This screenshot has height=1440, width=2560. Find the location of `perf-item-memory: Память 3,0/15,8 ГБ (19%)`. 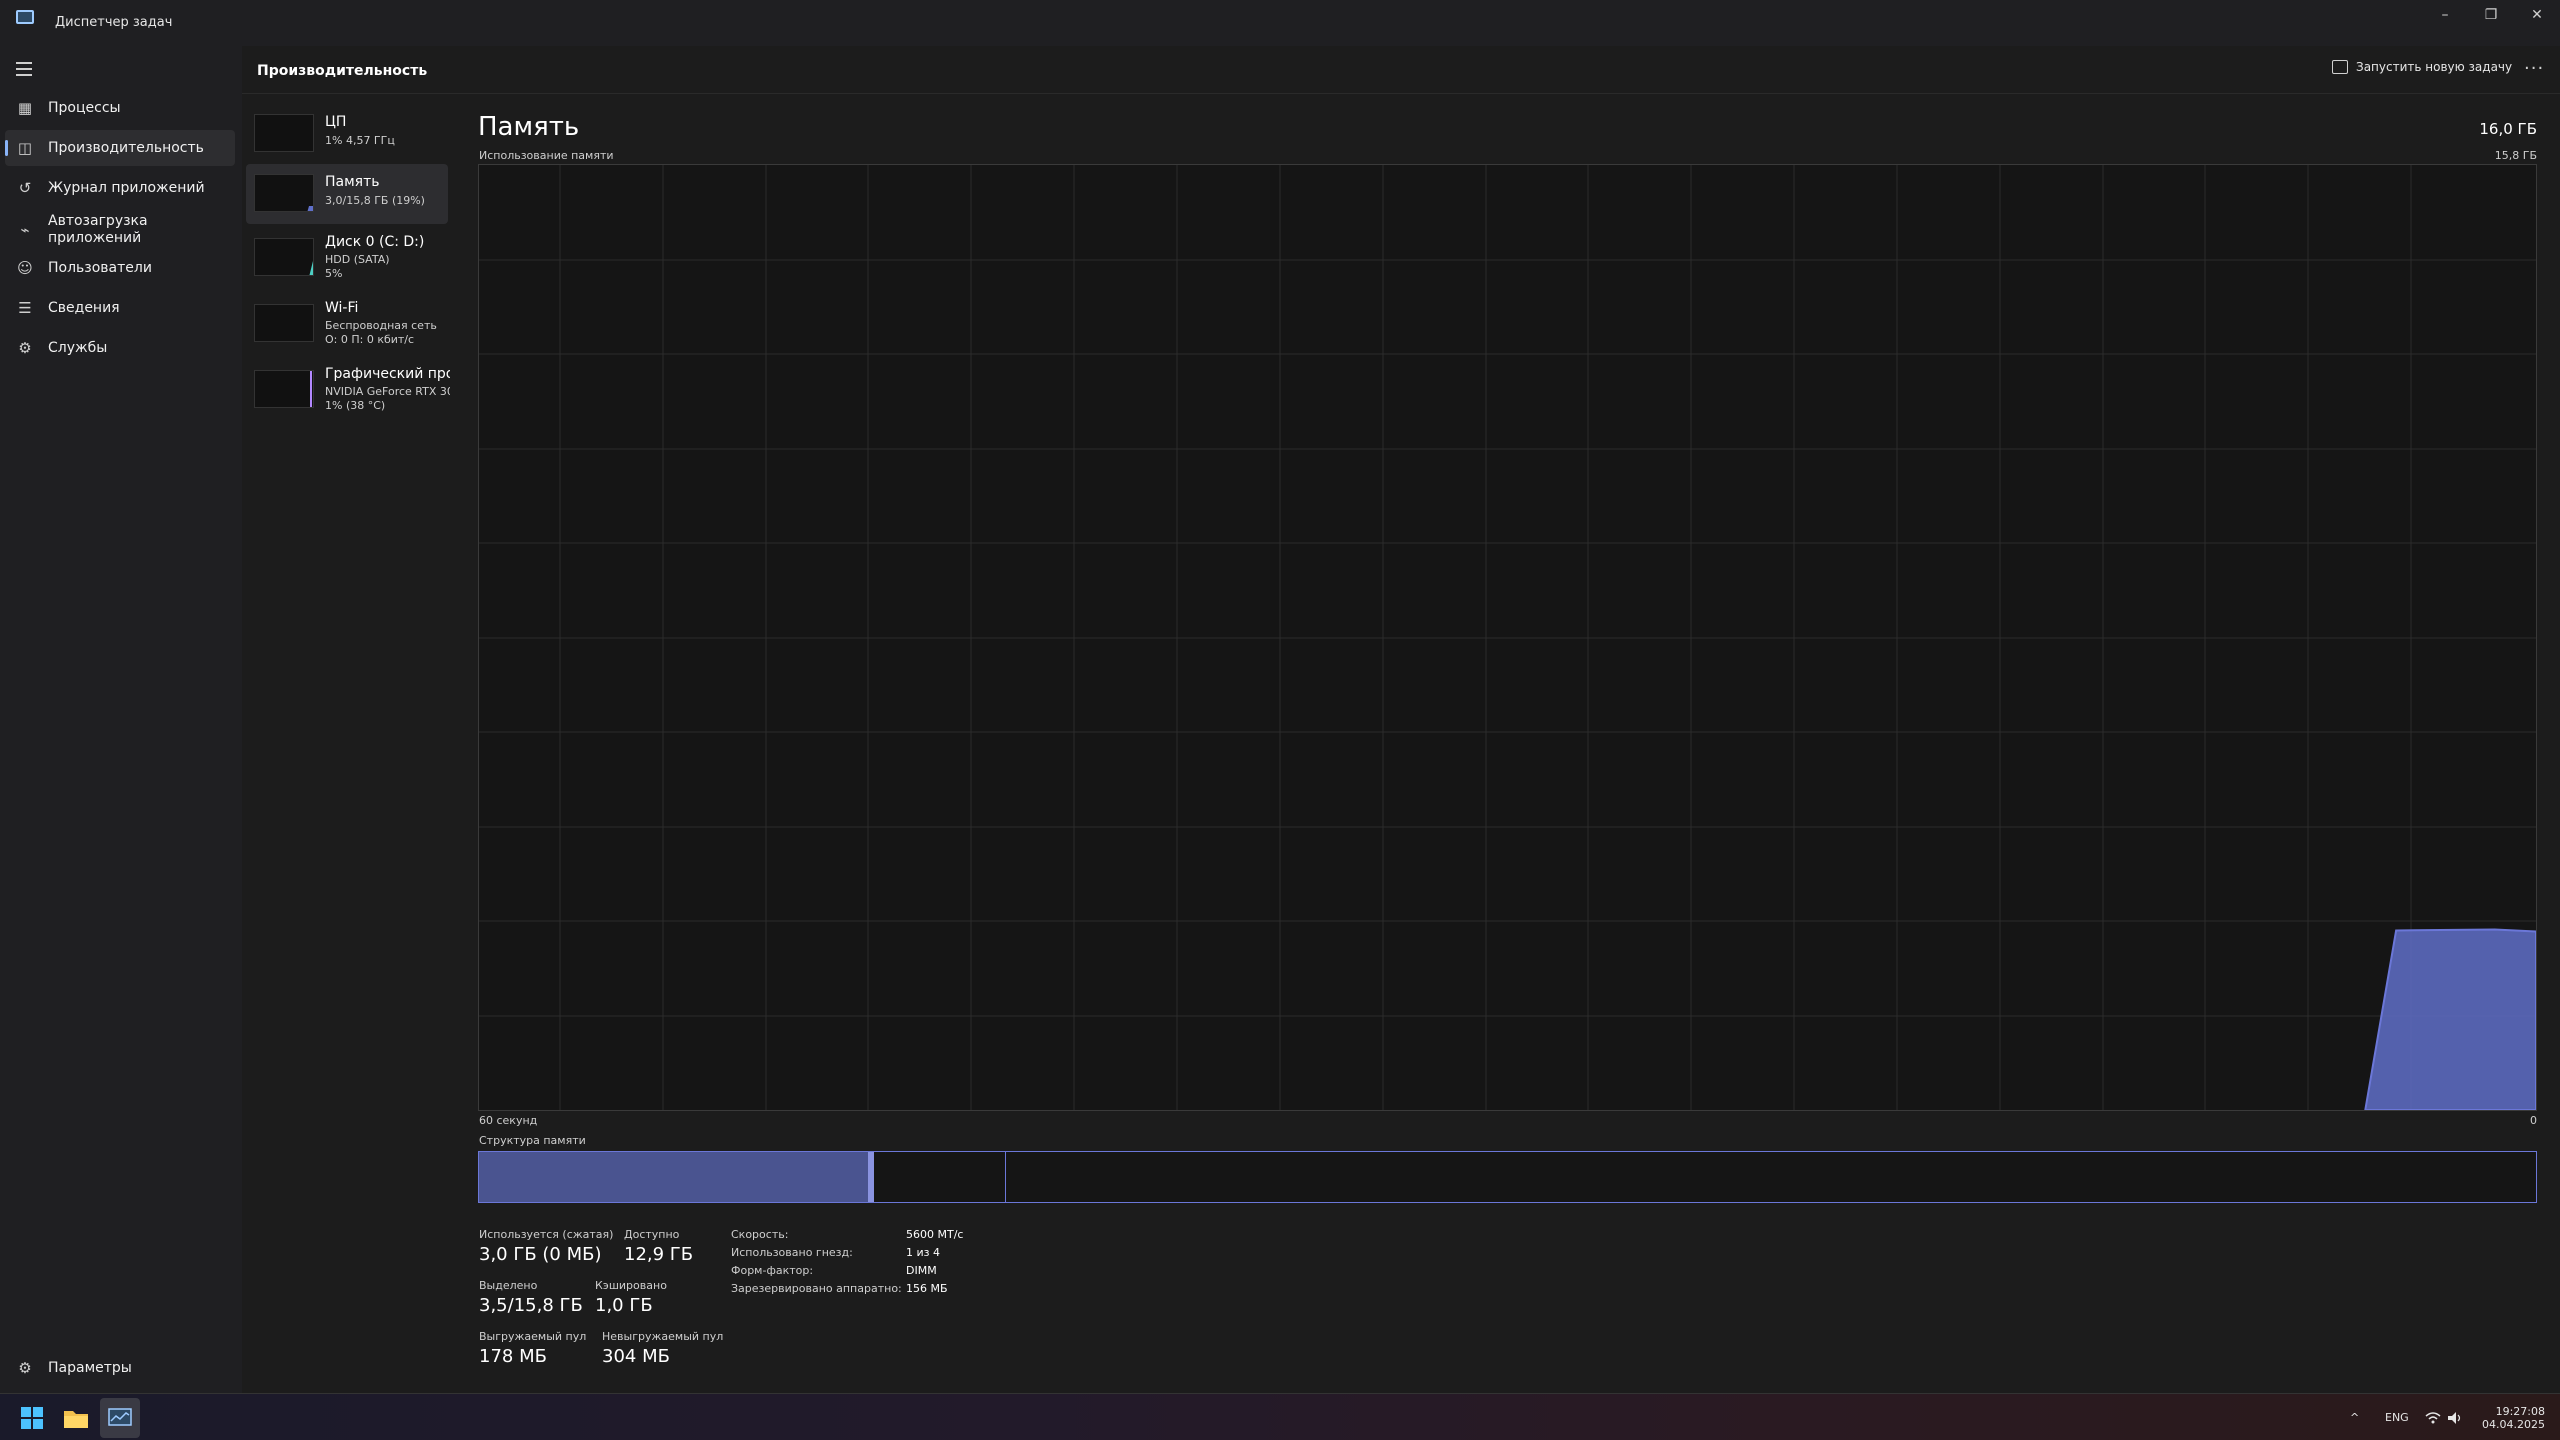

perf-item-memory: Память 3,0/15,8 ГБ (19%) is located at coordinates (347, 194).